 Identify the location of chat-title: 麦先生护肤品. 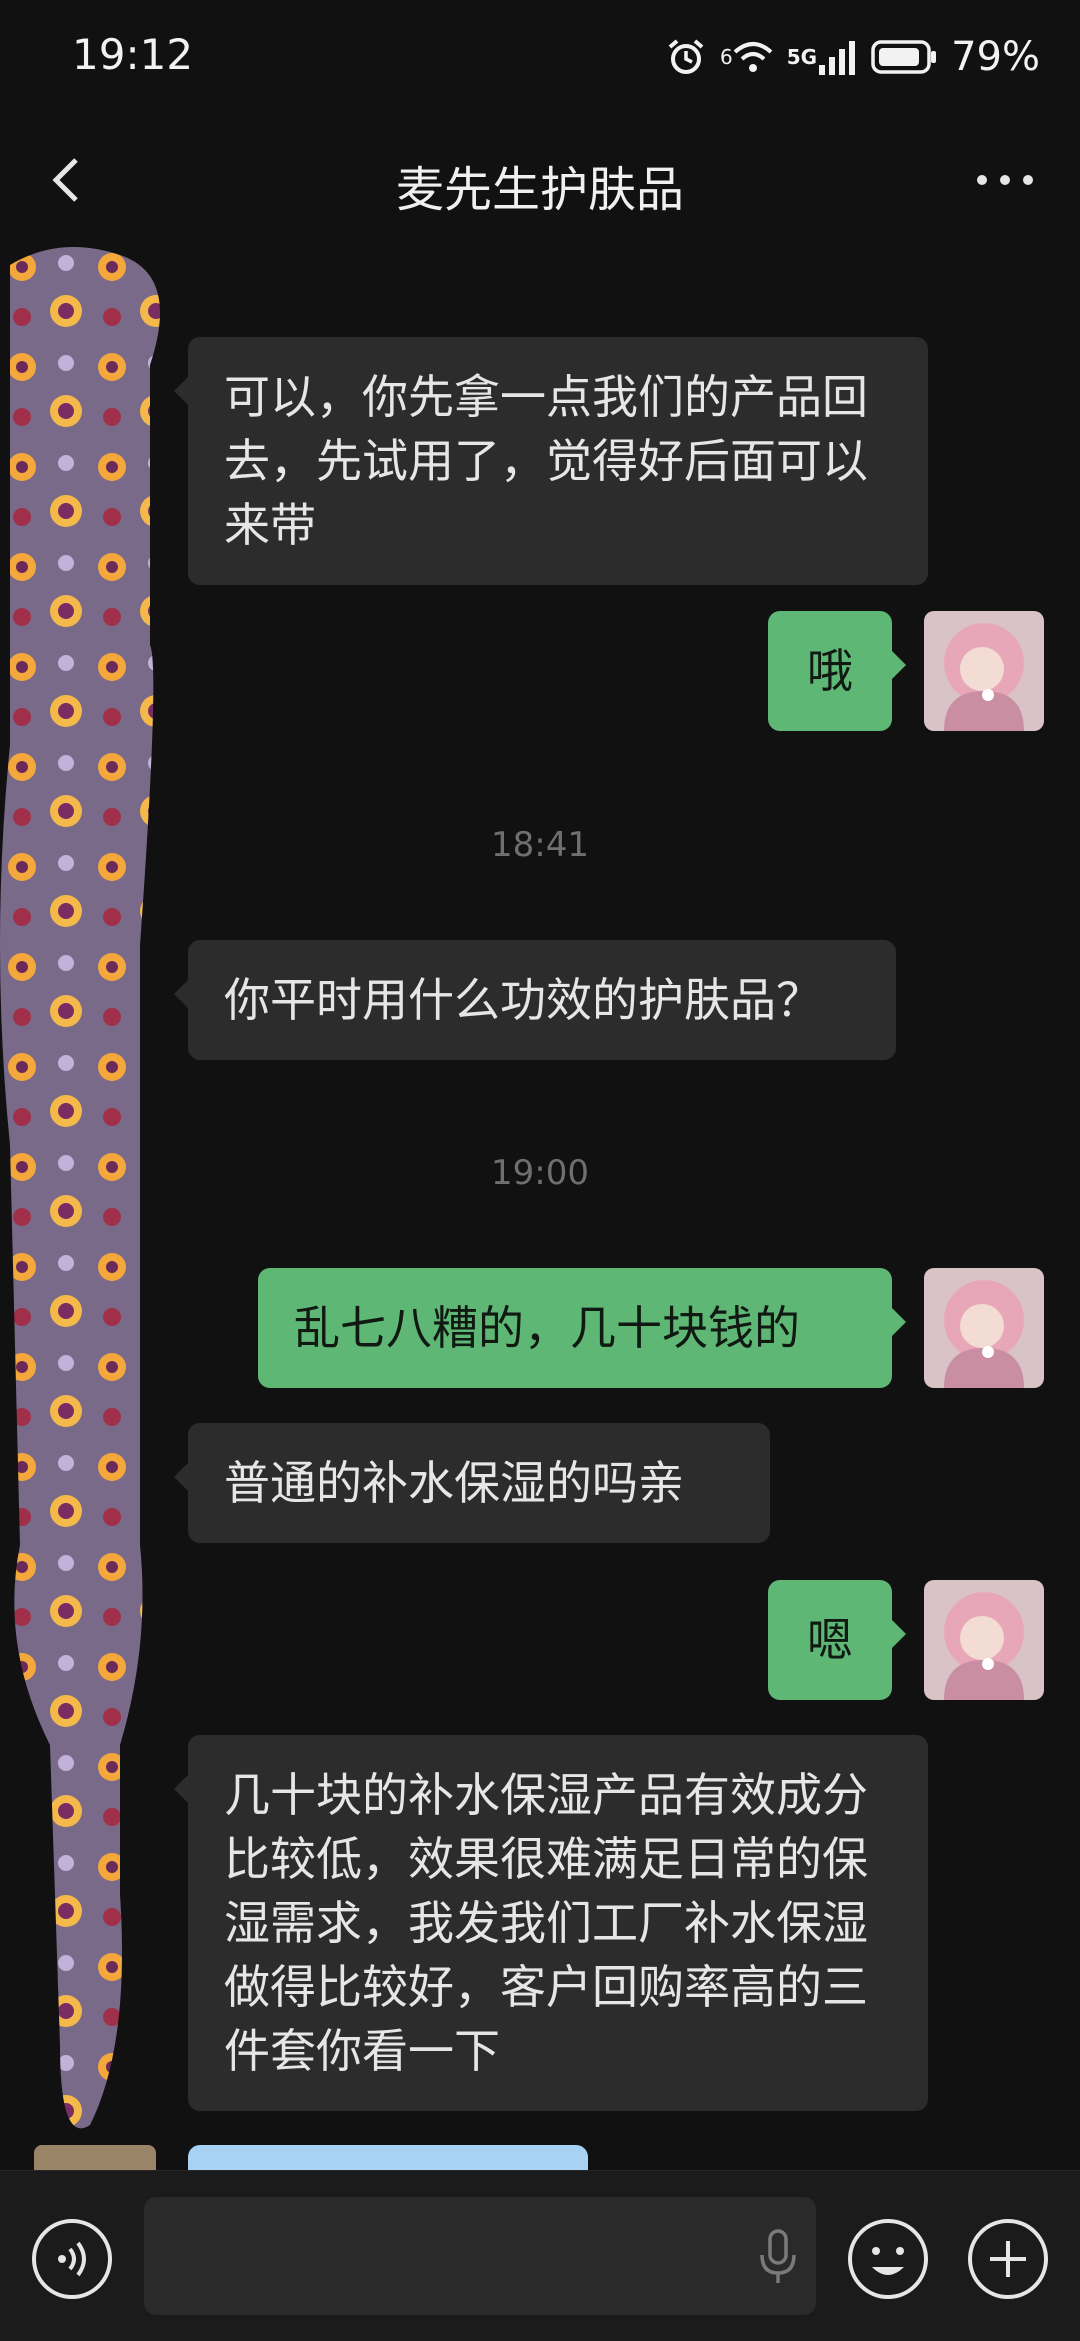
(539, 190).